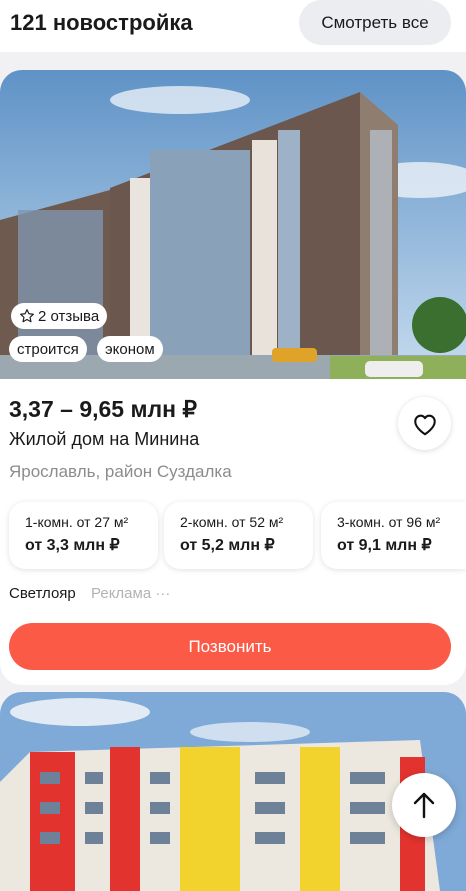 The height and width of the screenshot is (891, 466). Describe the element at coordinates (72, 545) in the screenshot. I see `apartment-price: от 3,3 млн ₽` at that location.